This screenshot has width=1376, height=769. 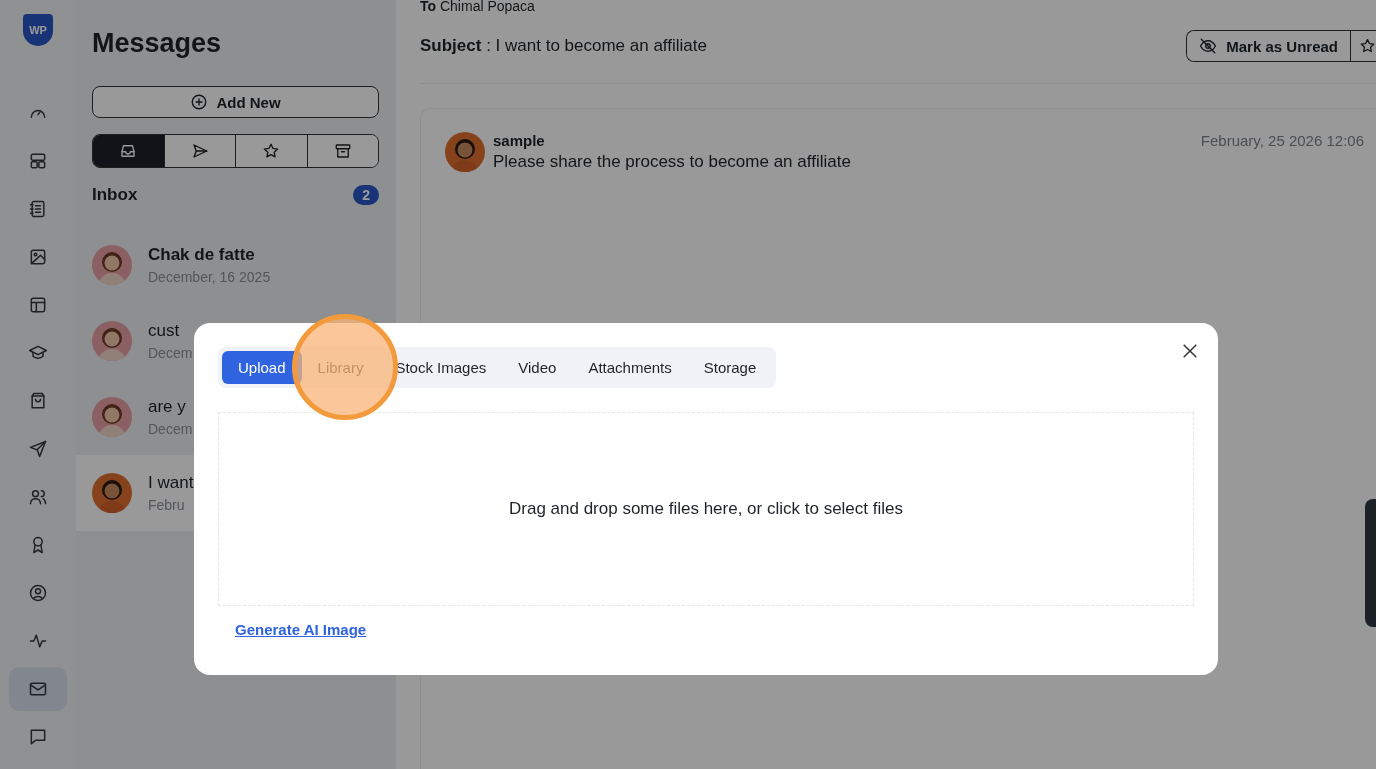 What do you see at coordinates (115, 195) in the screenshot?
I see `inbox-label: Inbox` at bounding box center [115, 195].